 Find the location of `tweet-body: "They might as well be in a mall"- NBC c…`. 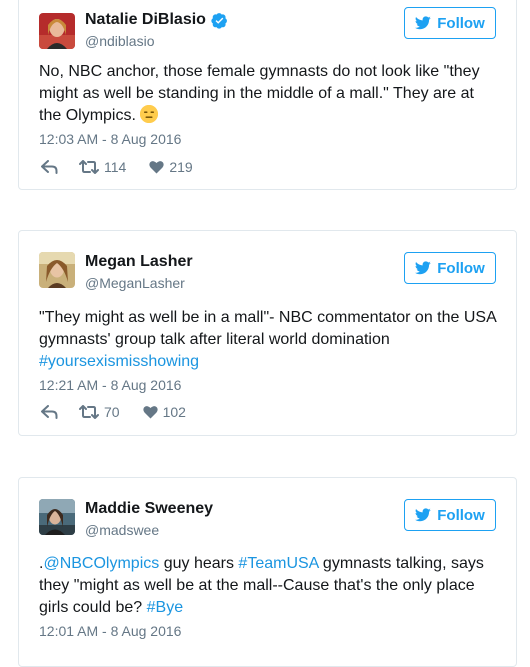

tweet-body: "They might as well be in a mall"- NBC c… is located at coordinates (267, 328).